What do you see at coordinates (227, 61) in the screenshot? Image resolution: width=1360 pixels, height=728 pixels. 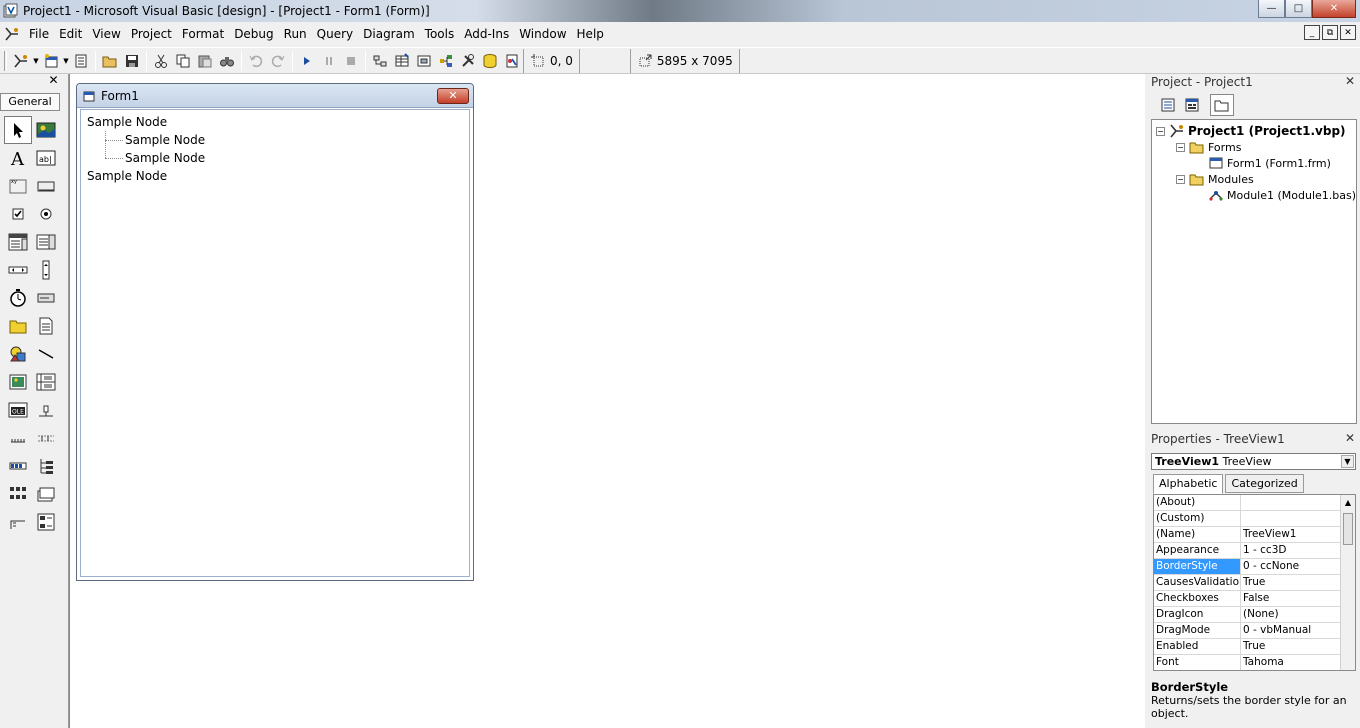 I see `find-button` at bounding box center [227, 61].